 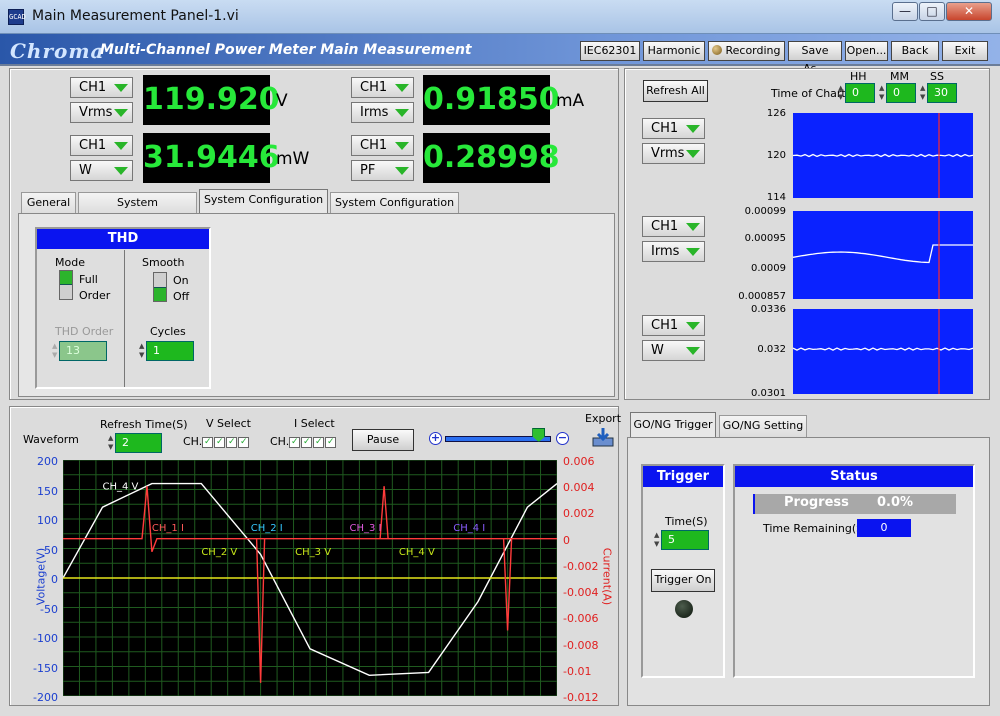 What do you see at coordinates (307, 442) in the screenshot?
I see `i-check-2: ✓` at bounding box center [307, 442].